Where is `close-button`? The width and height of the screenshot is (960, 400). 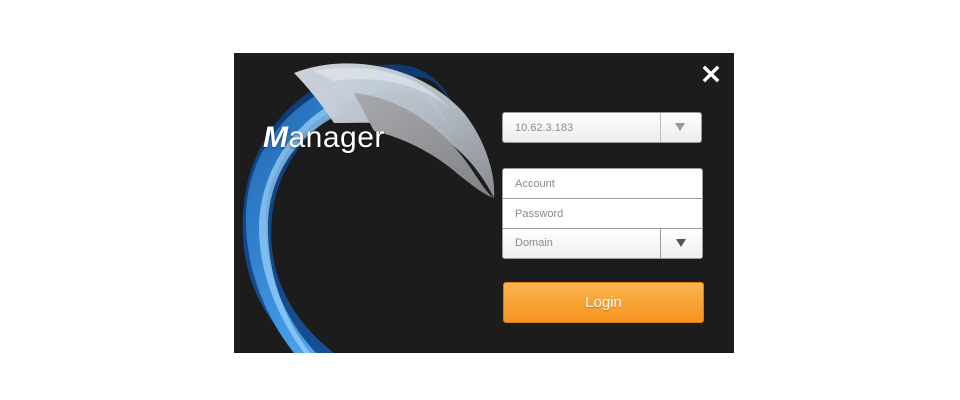 close-button is located at coordinates (711, 74).